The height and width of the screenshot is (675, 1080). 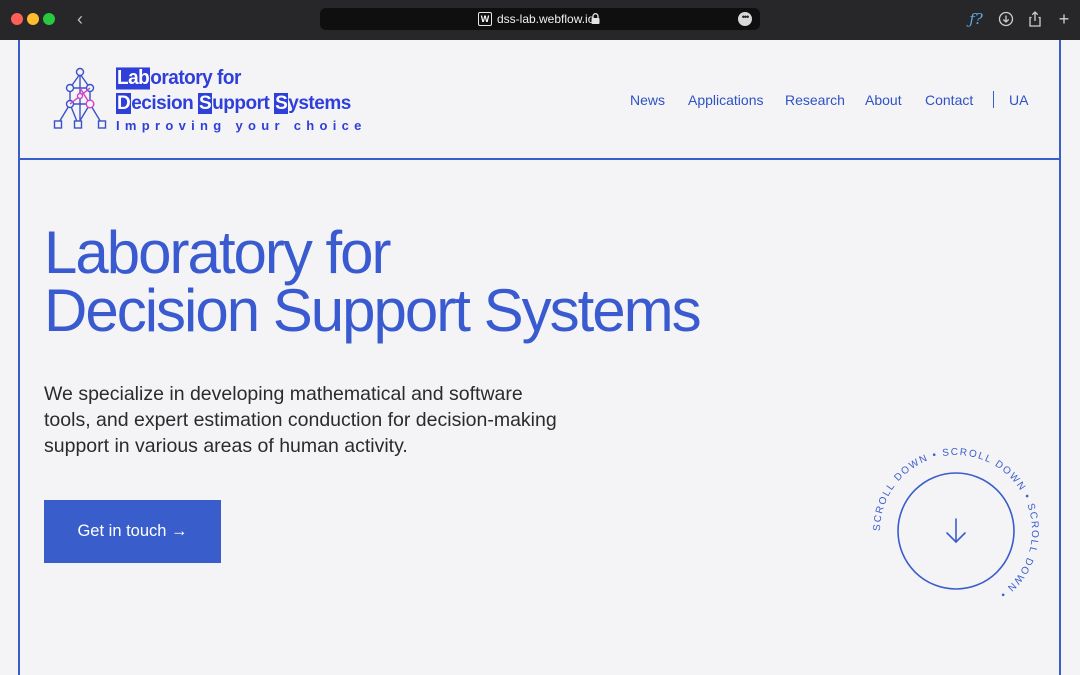 What do you see at coordinates (1060, 357) in the screenshot?
I see `frame-right-line` at bounding box center [1060, 357].